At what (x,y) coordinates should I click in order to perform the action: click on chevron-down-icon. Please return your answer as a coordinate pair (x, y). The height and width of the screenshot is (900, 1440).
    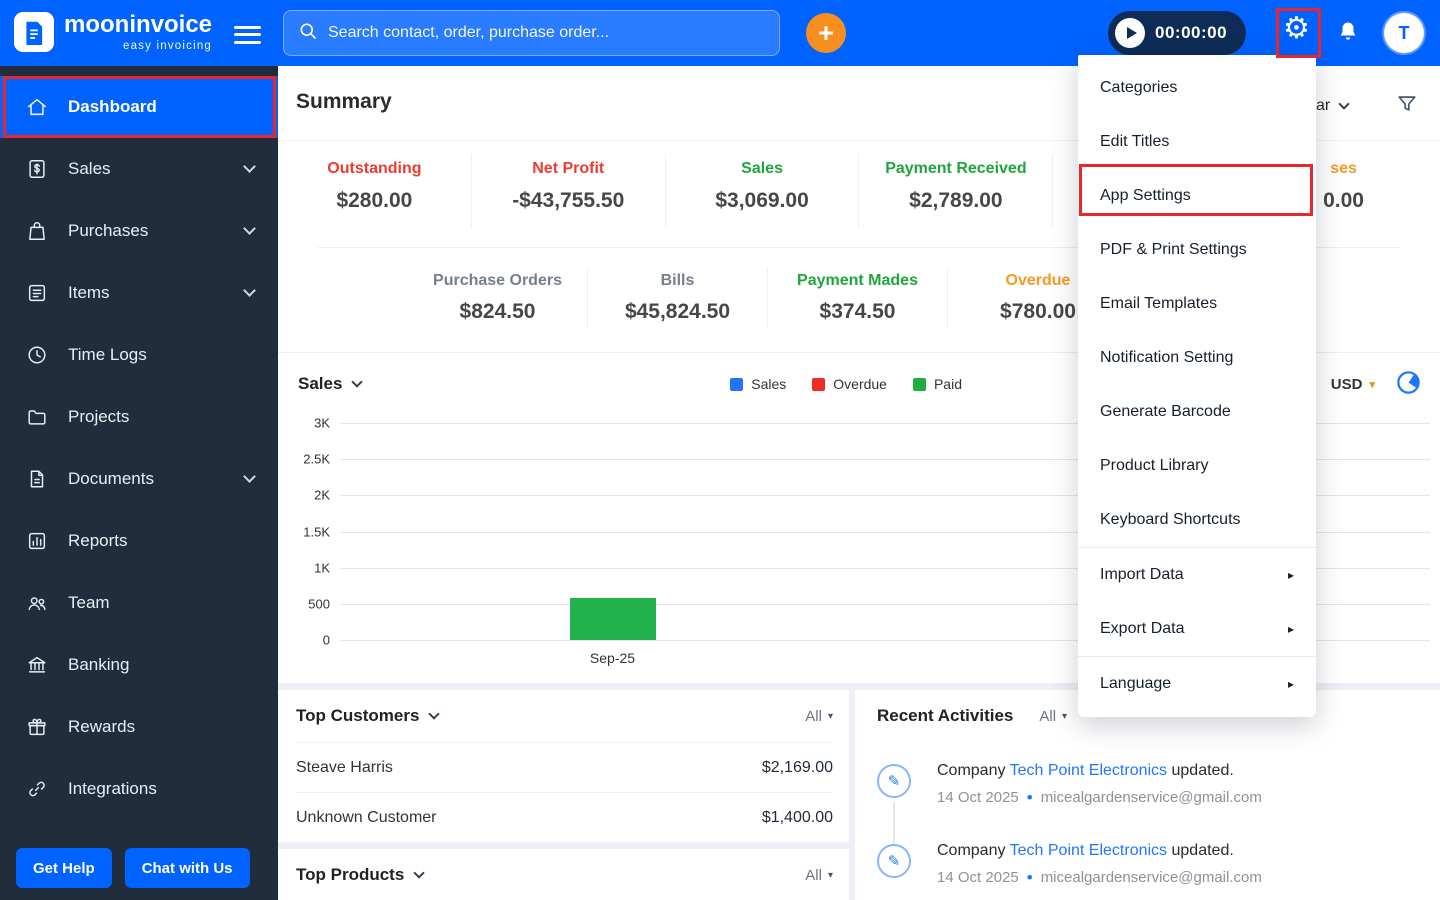
    Looking at the image, I should click on (249, 476).